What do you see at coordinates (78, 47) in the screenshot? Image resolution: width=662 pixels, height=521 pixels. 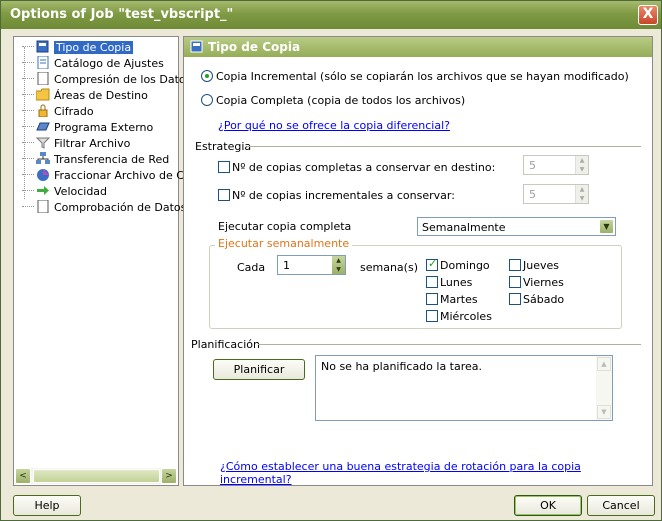 I see `tree-item-tipo-de-copia: Tipo de Copia` at bounding box center [78, 47].